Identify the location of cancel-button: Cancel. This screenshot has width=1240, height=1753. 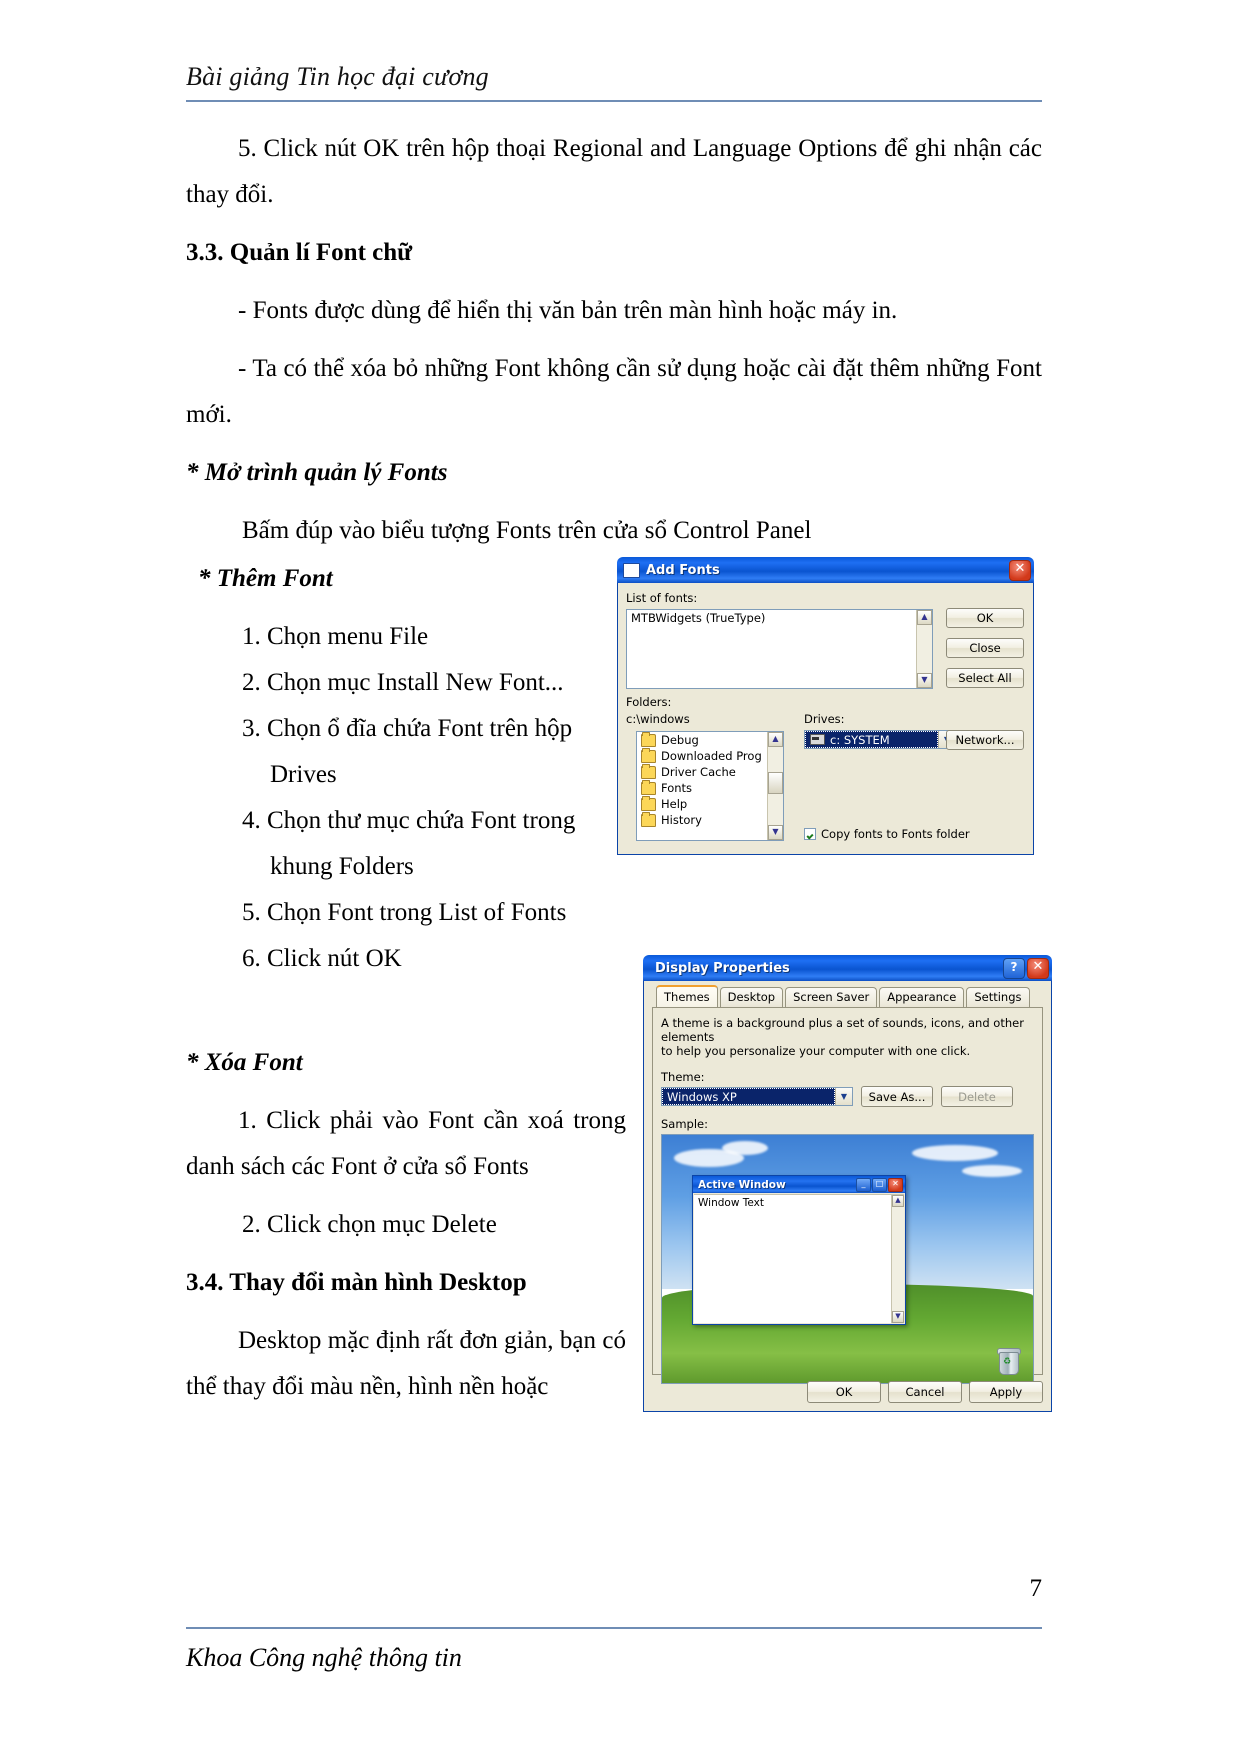
(925, 1392).